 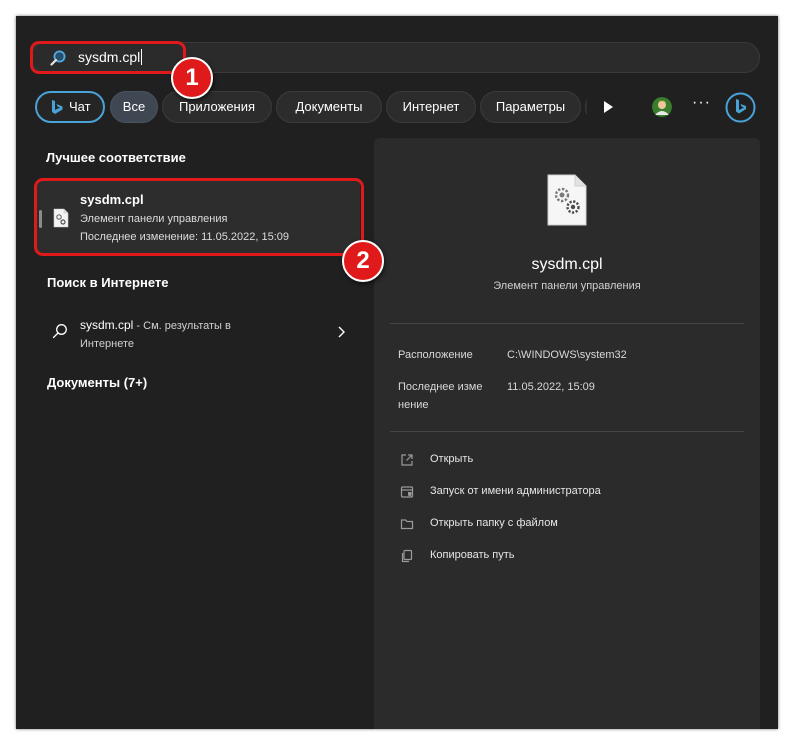 I want to click on action-run-as-admin-label: Запуск от имени администратора, so click(x=515, y=491).